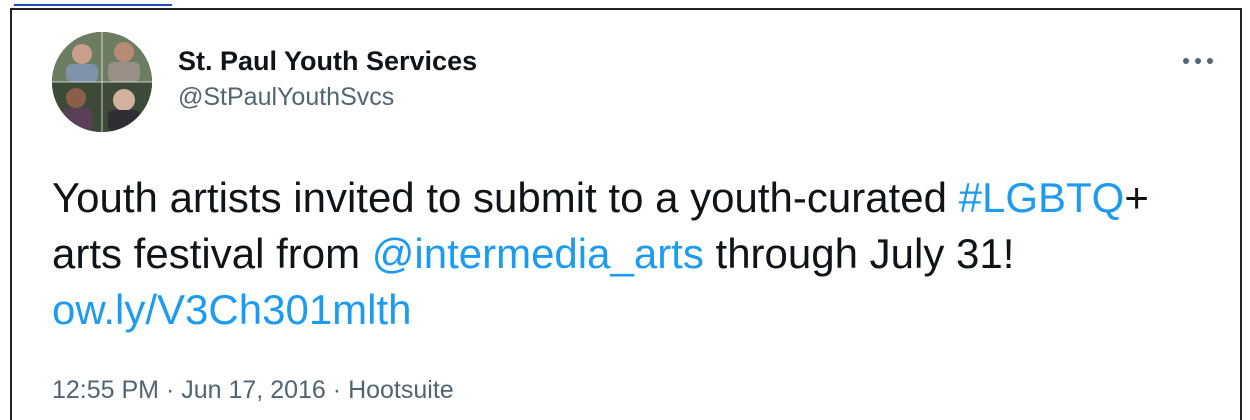 The image size is (1250, 420). I want to click on url-link: ow.ly/V3Ch301mlth, so click(232, 309).